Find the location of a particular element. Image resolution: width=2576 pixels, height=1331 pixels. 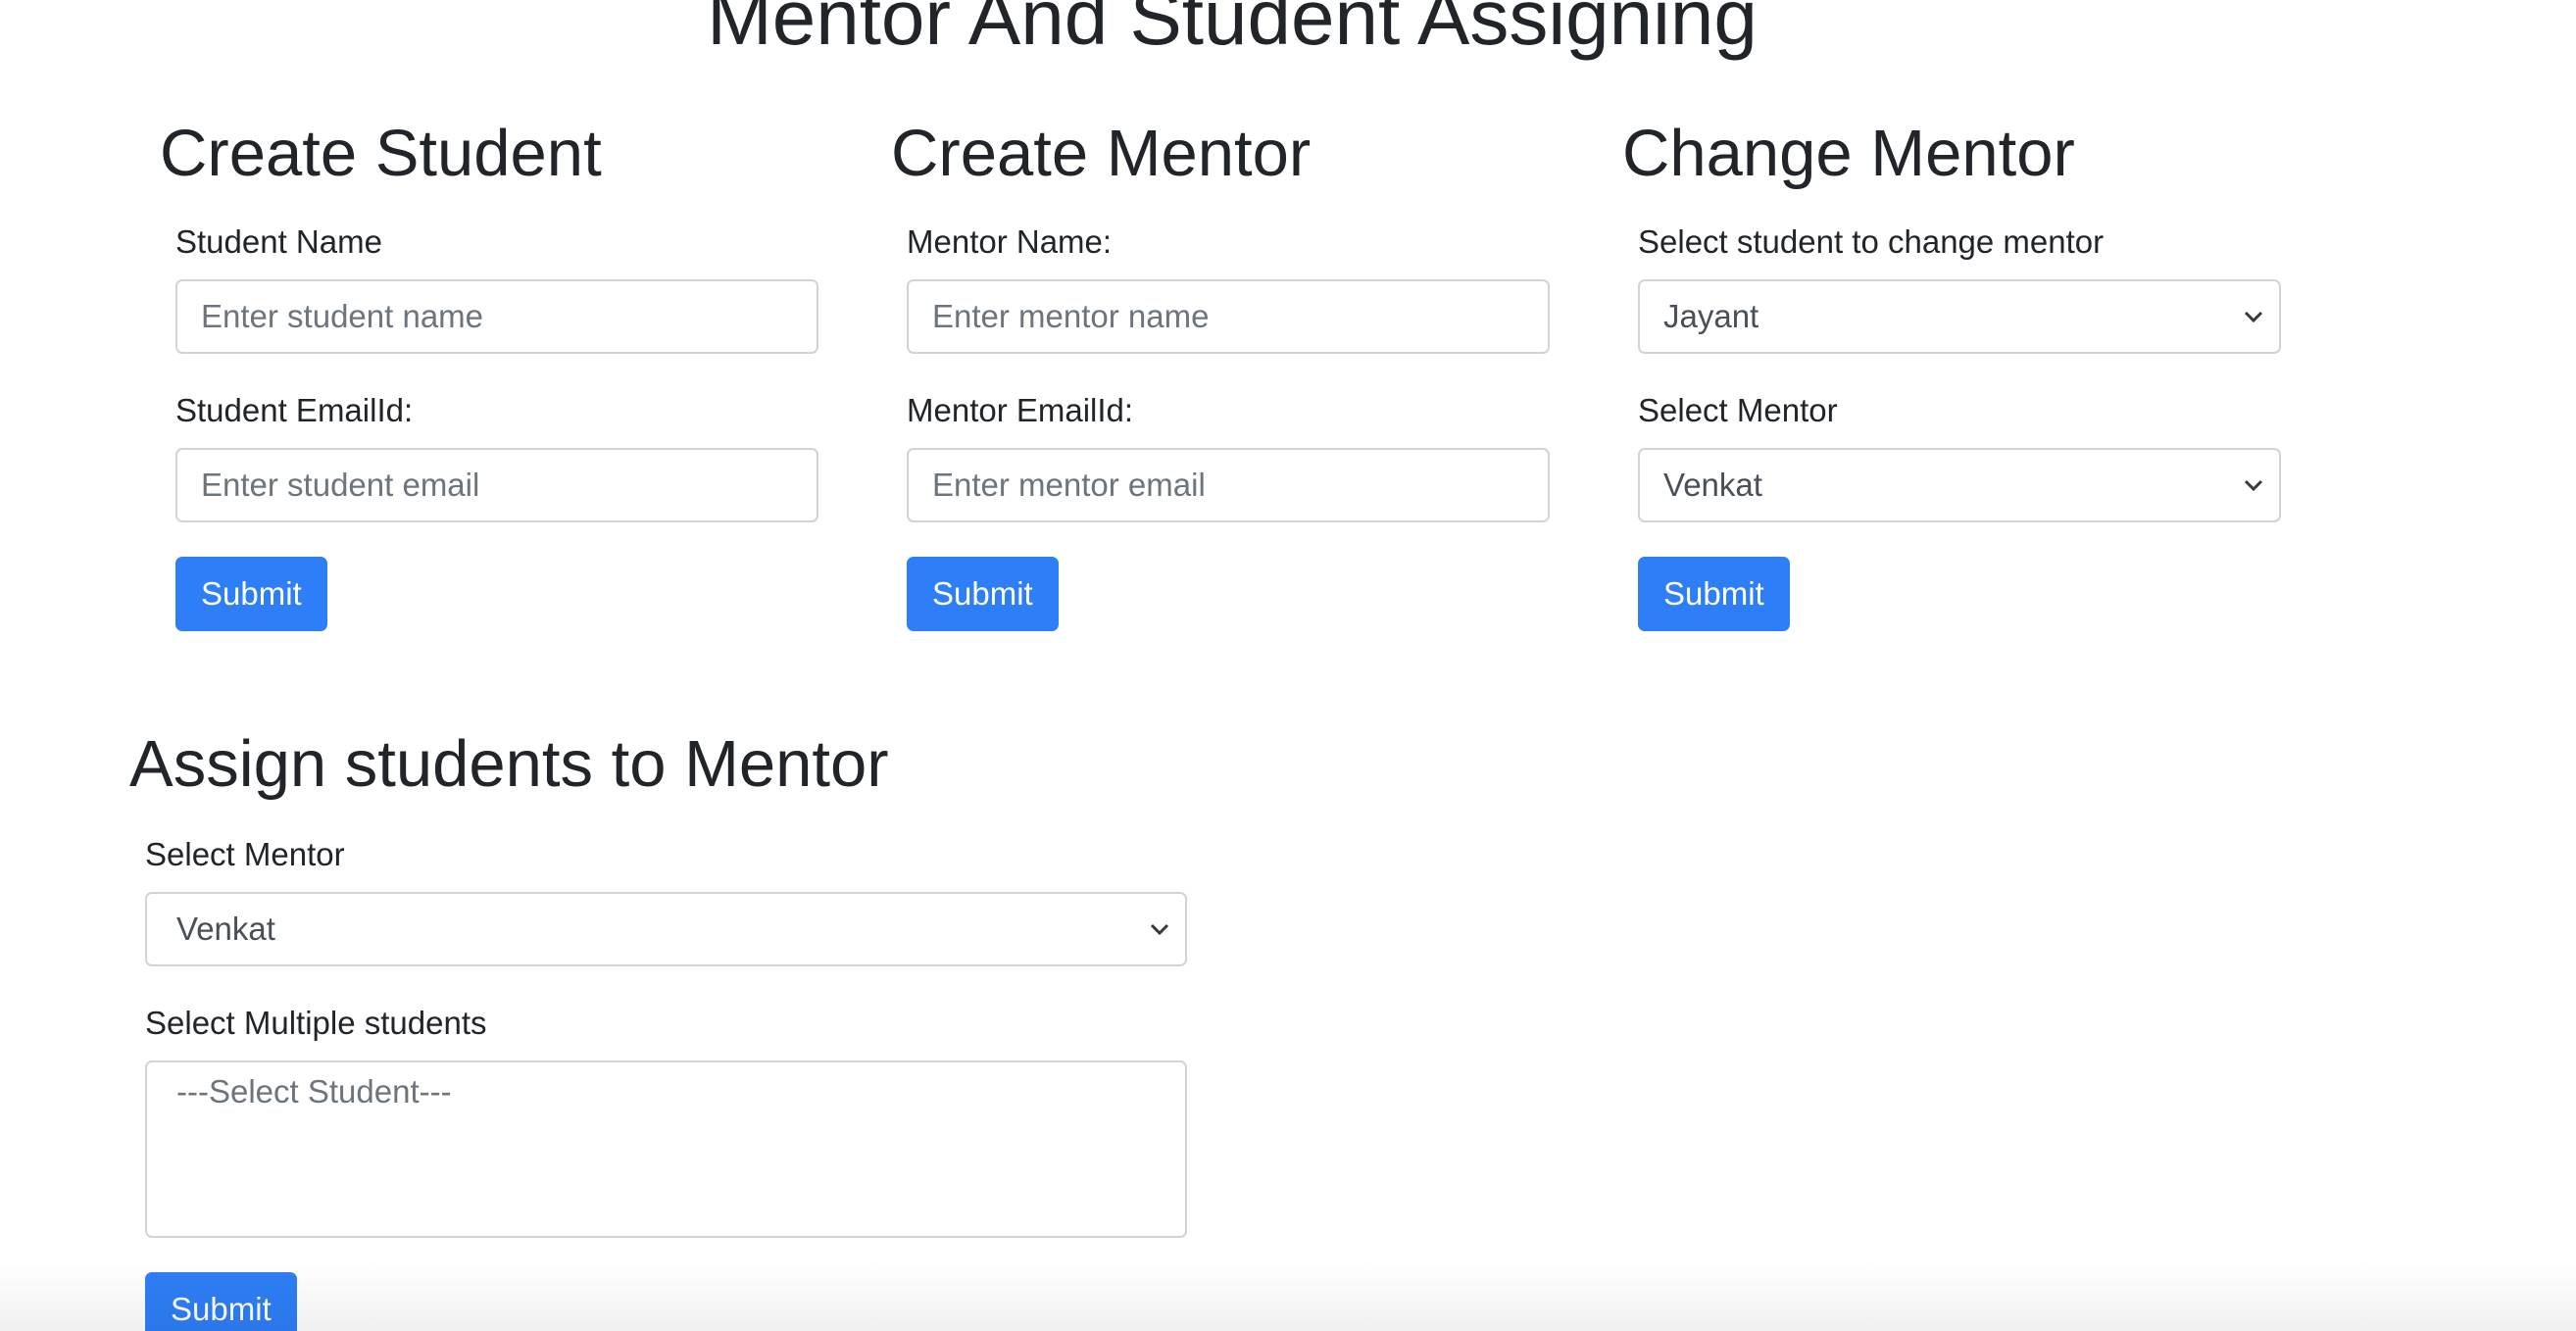

change-mentor-heading: Change Mentor is located at coordinates (1848, 153).